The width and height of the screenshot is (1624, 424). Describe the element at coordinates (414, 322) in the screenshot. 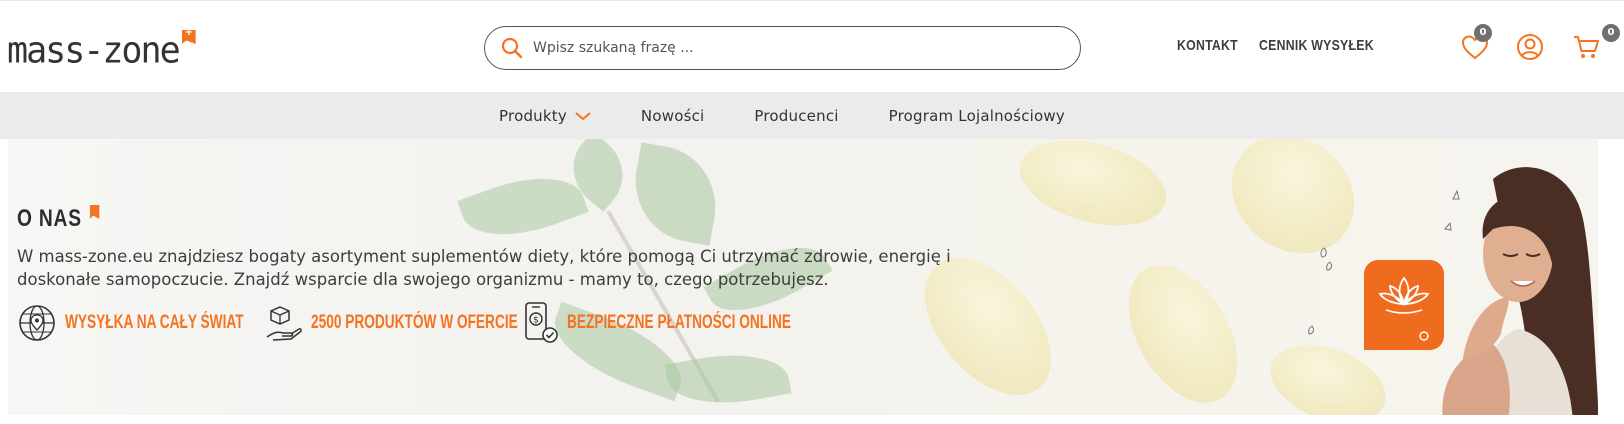

I see `feature-label: 2500 PRODUKTÓW W OFERCIE` at that location.